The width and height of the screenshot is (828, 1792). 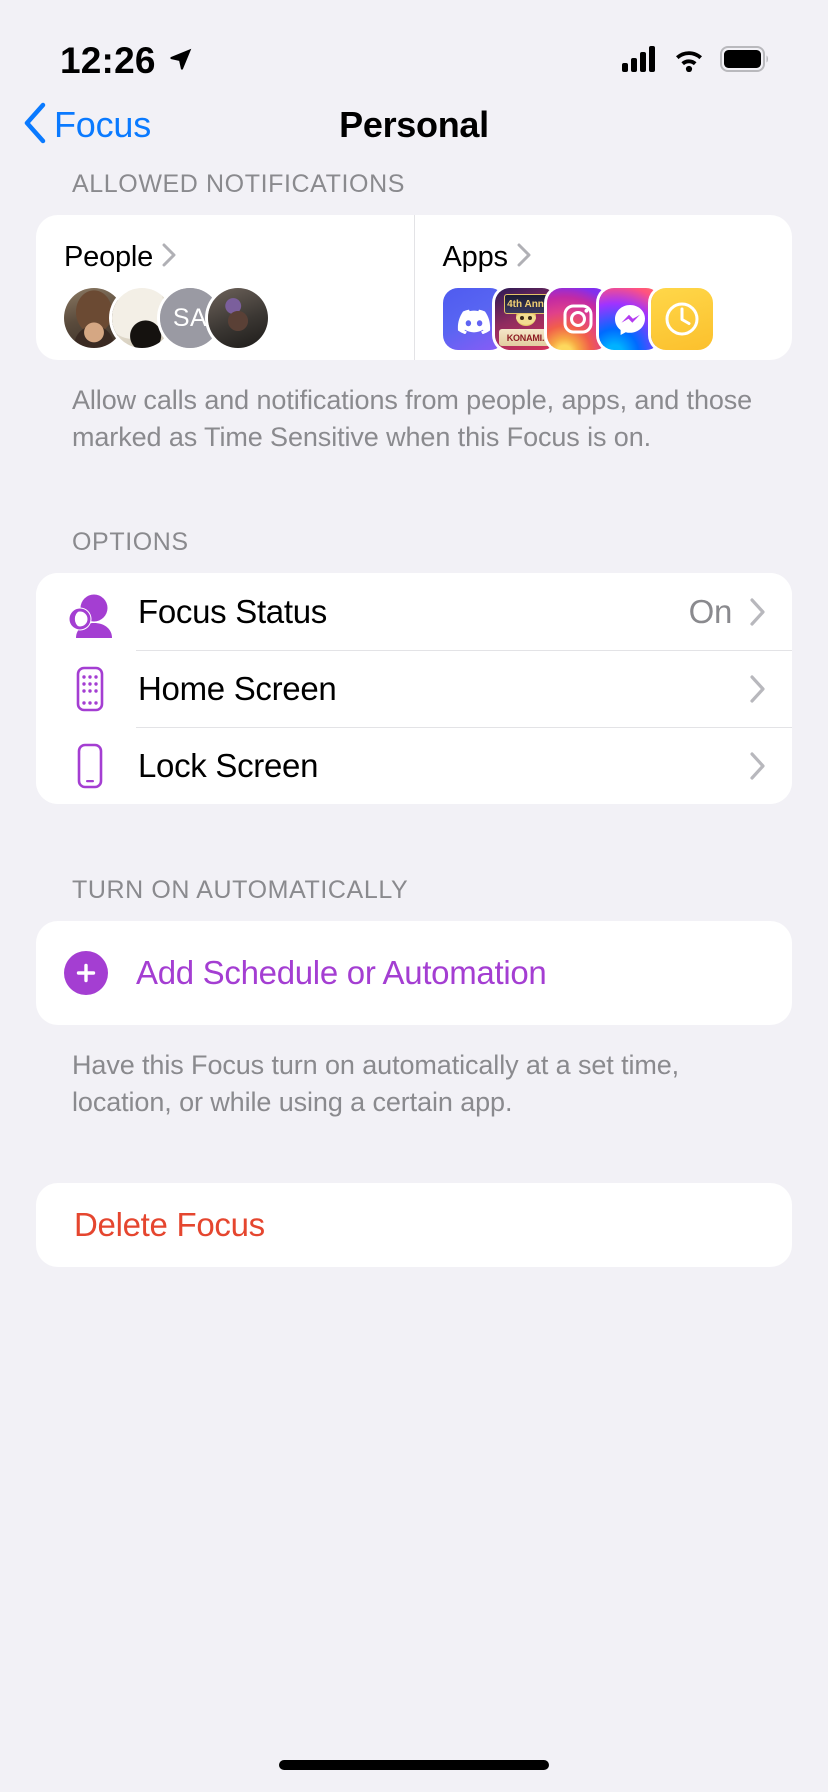 I want to click on apps-icon-row: 4th Ann KONAMI., so click(x=617, y=319).